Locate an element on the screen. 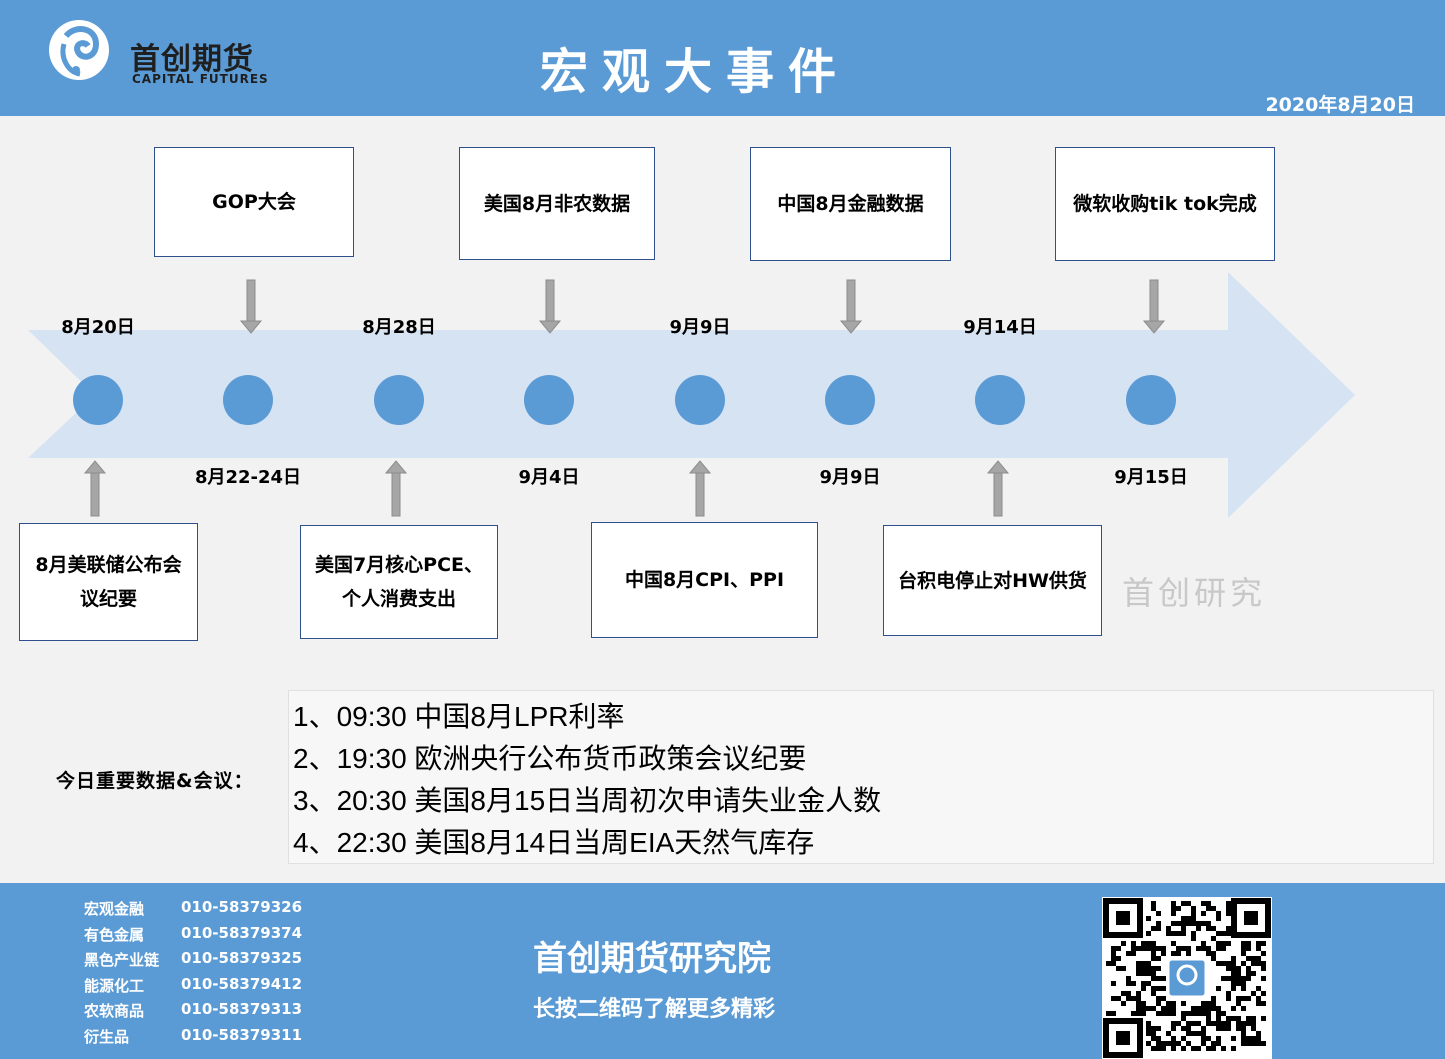 This screenshot has height=1059, width=1445. contact-phone: 010-58379313 is located at coordinates (242, 1009).